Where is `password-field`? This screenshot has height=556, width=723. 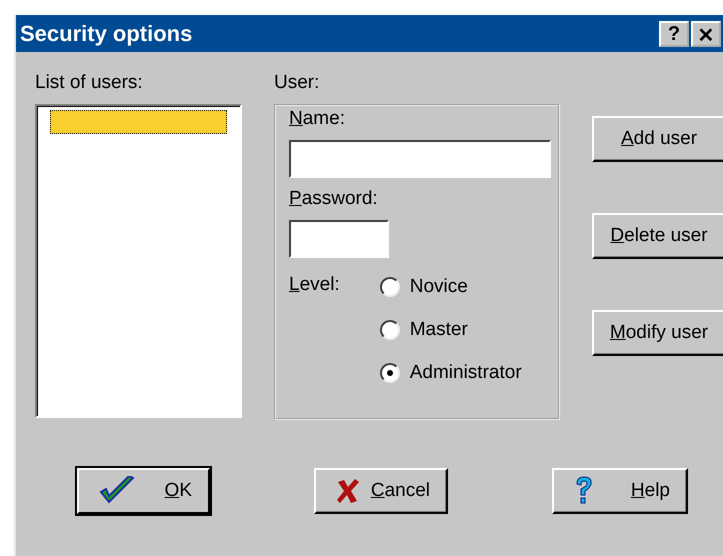 password-field is located at coordinates (339, 239).